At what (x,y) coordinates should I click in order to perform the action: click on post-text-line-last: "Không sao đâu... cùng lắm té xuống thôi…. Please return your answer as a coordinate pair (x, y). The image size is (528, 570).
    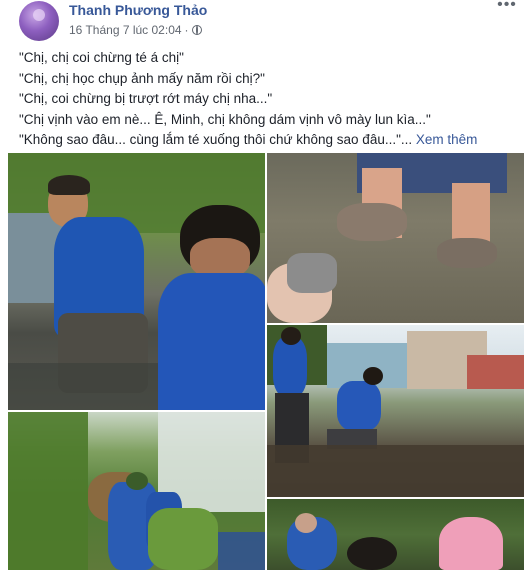
    Looking at the image, I should click on (216, 139).